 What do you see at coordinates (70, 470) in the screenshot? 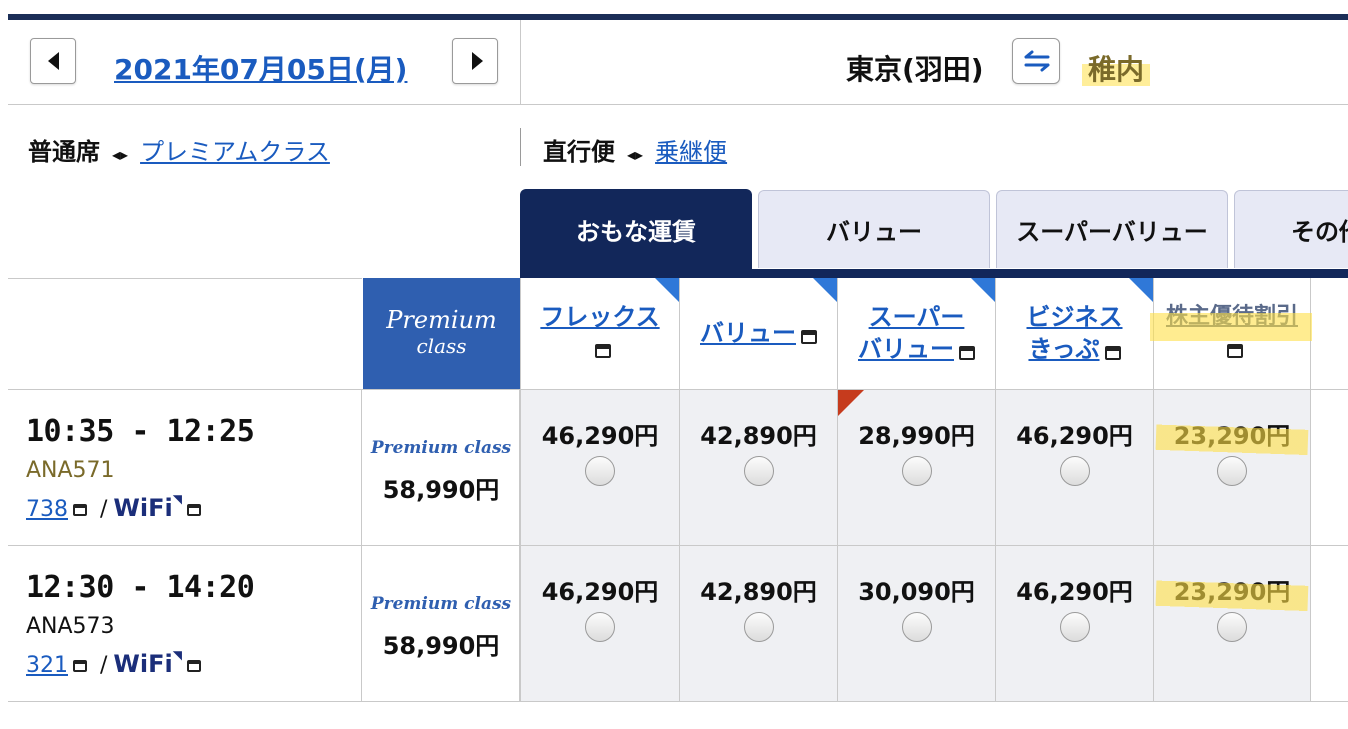
I see `flight-number: ANA571` at bounding box center [70, 470].